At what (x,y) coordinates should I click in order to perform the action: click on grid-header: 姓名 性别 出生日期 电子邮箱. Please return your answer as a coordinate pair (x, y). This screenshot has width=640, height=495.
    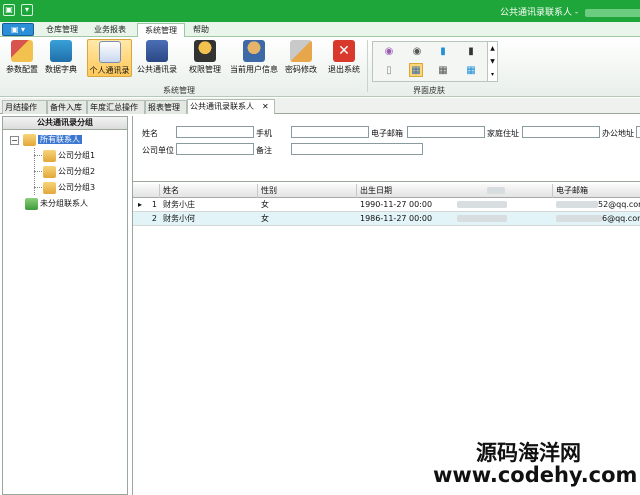
    Looking at the image, I should click on (386, 191).